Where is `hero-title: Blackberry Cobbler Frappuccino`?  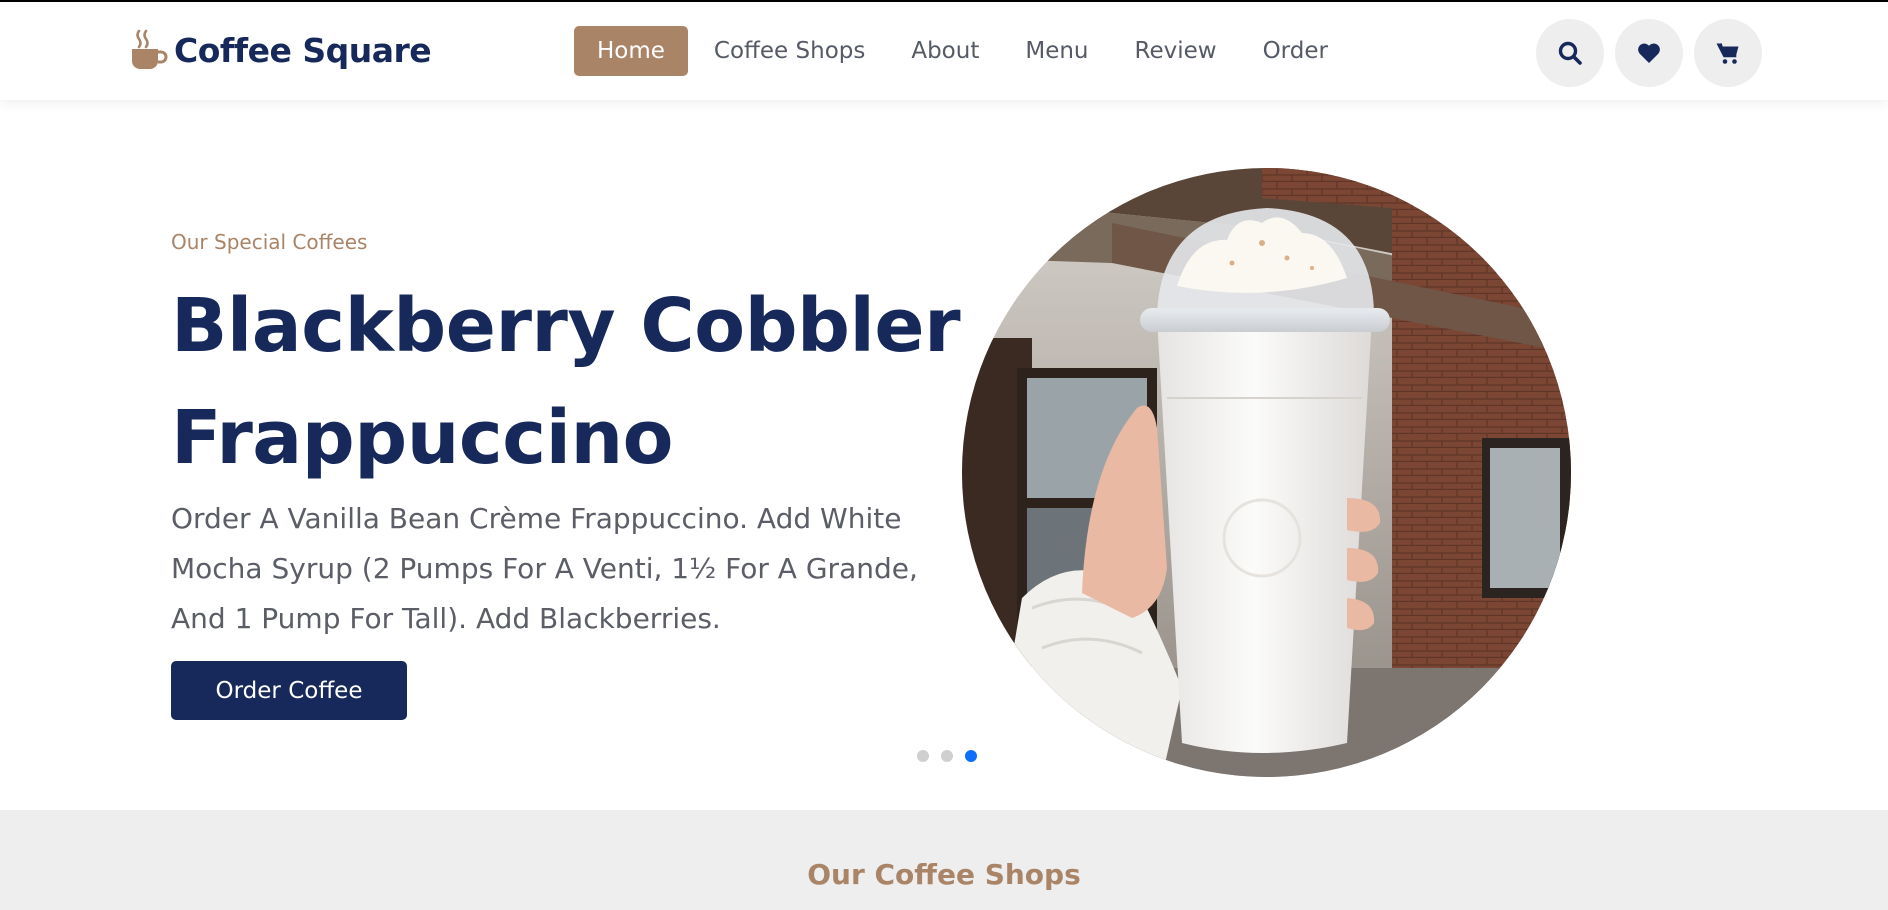
hero-title: Blackberry Cobbler Frappuccino is located at coordinates (571, 382).